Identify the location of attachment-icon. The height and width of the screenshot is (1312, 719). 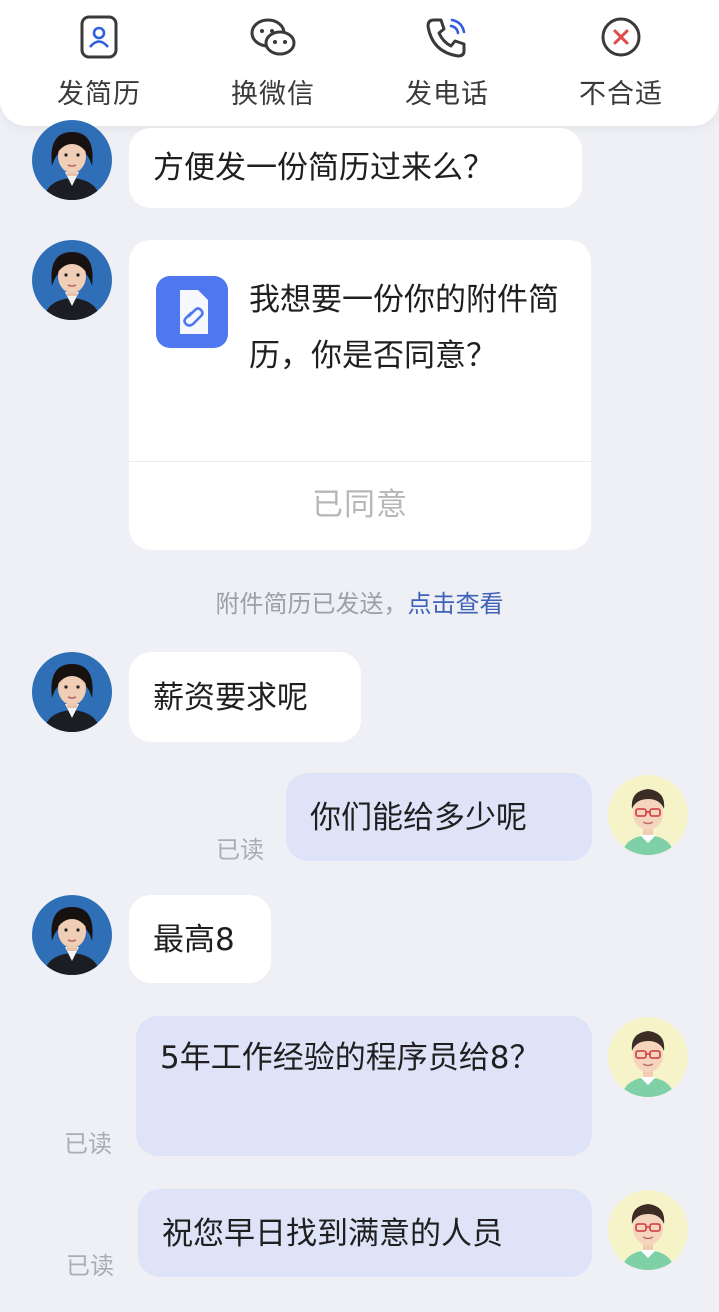
(192, 312).